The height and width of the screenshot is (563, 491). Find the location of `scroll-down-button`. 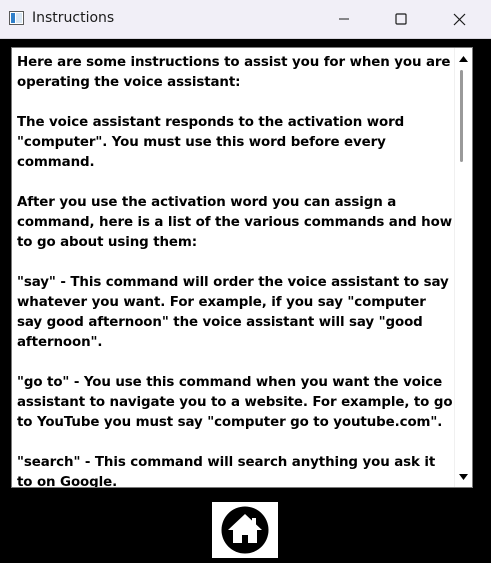

scroll-down-button is located at coordinates (463, 476).